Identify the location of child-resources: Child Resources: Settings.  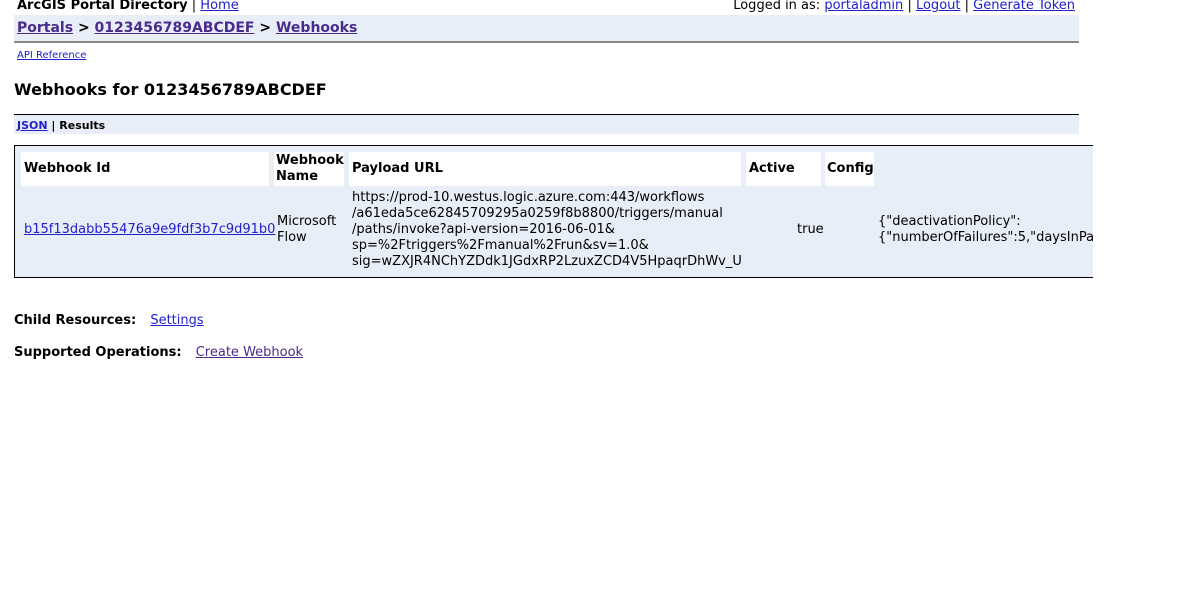
(109, 320).